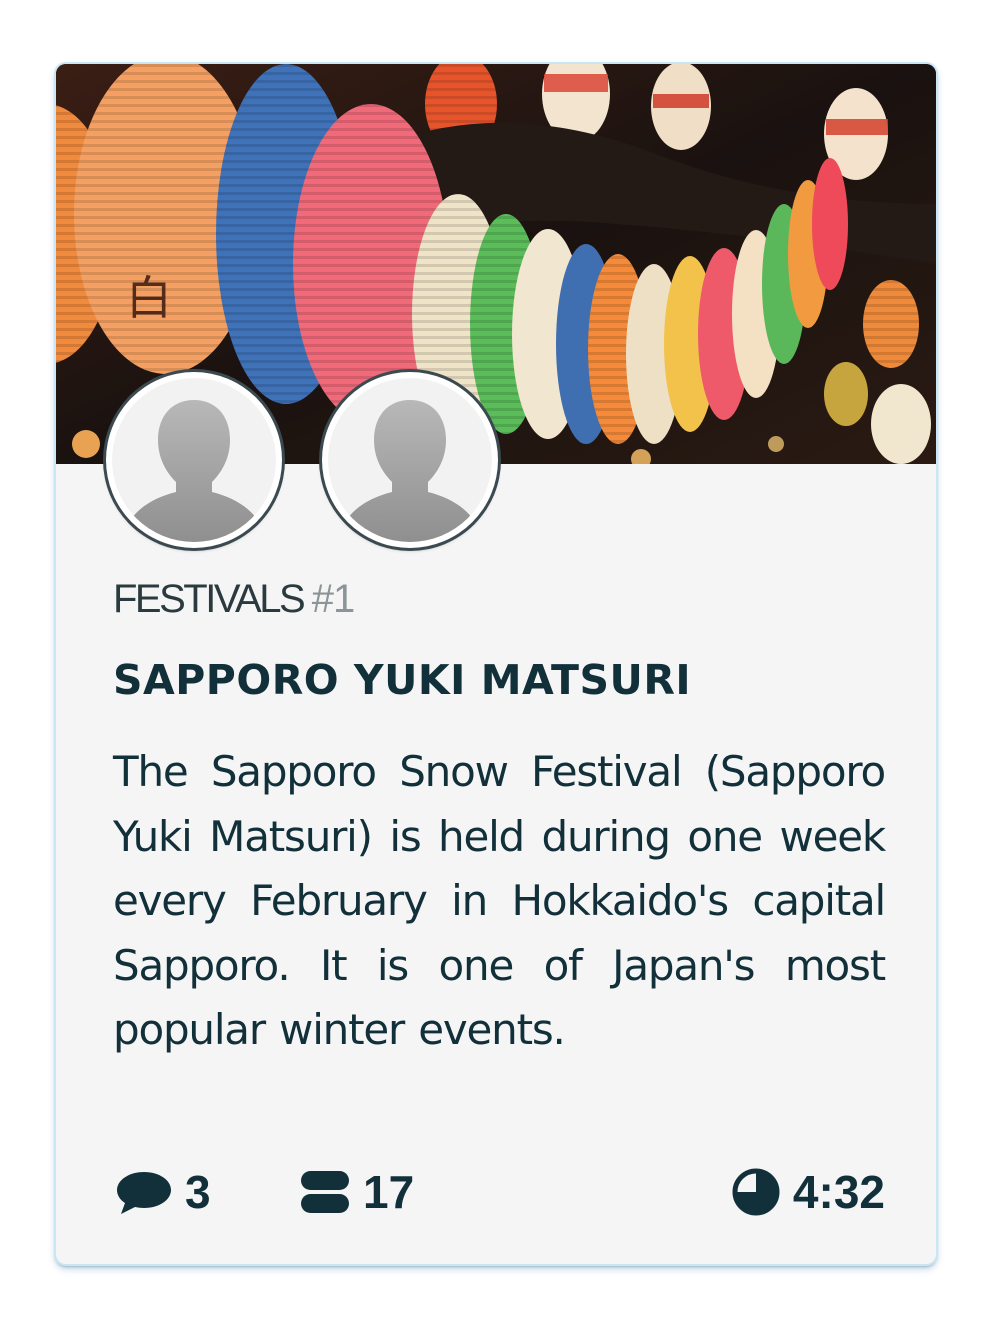  Describe the element at coordinates (389, 1192) in the screenshot. I see `lessons-count: 17` at that location.